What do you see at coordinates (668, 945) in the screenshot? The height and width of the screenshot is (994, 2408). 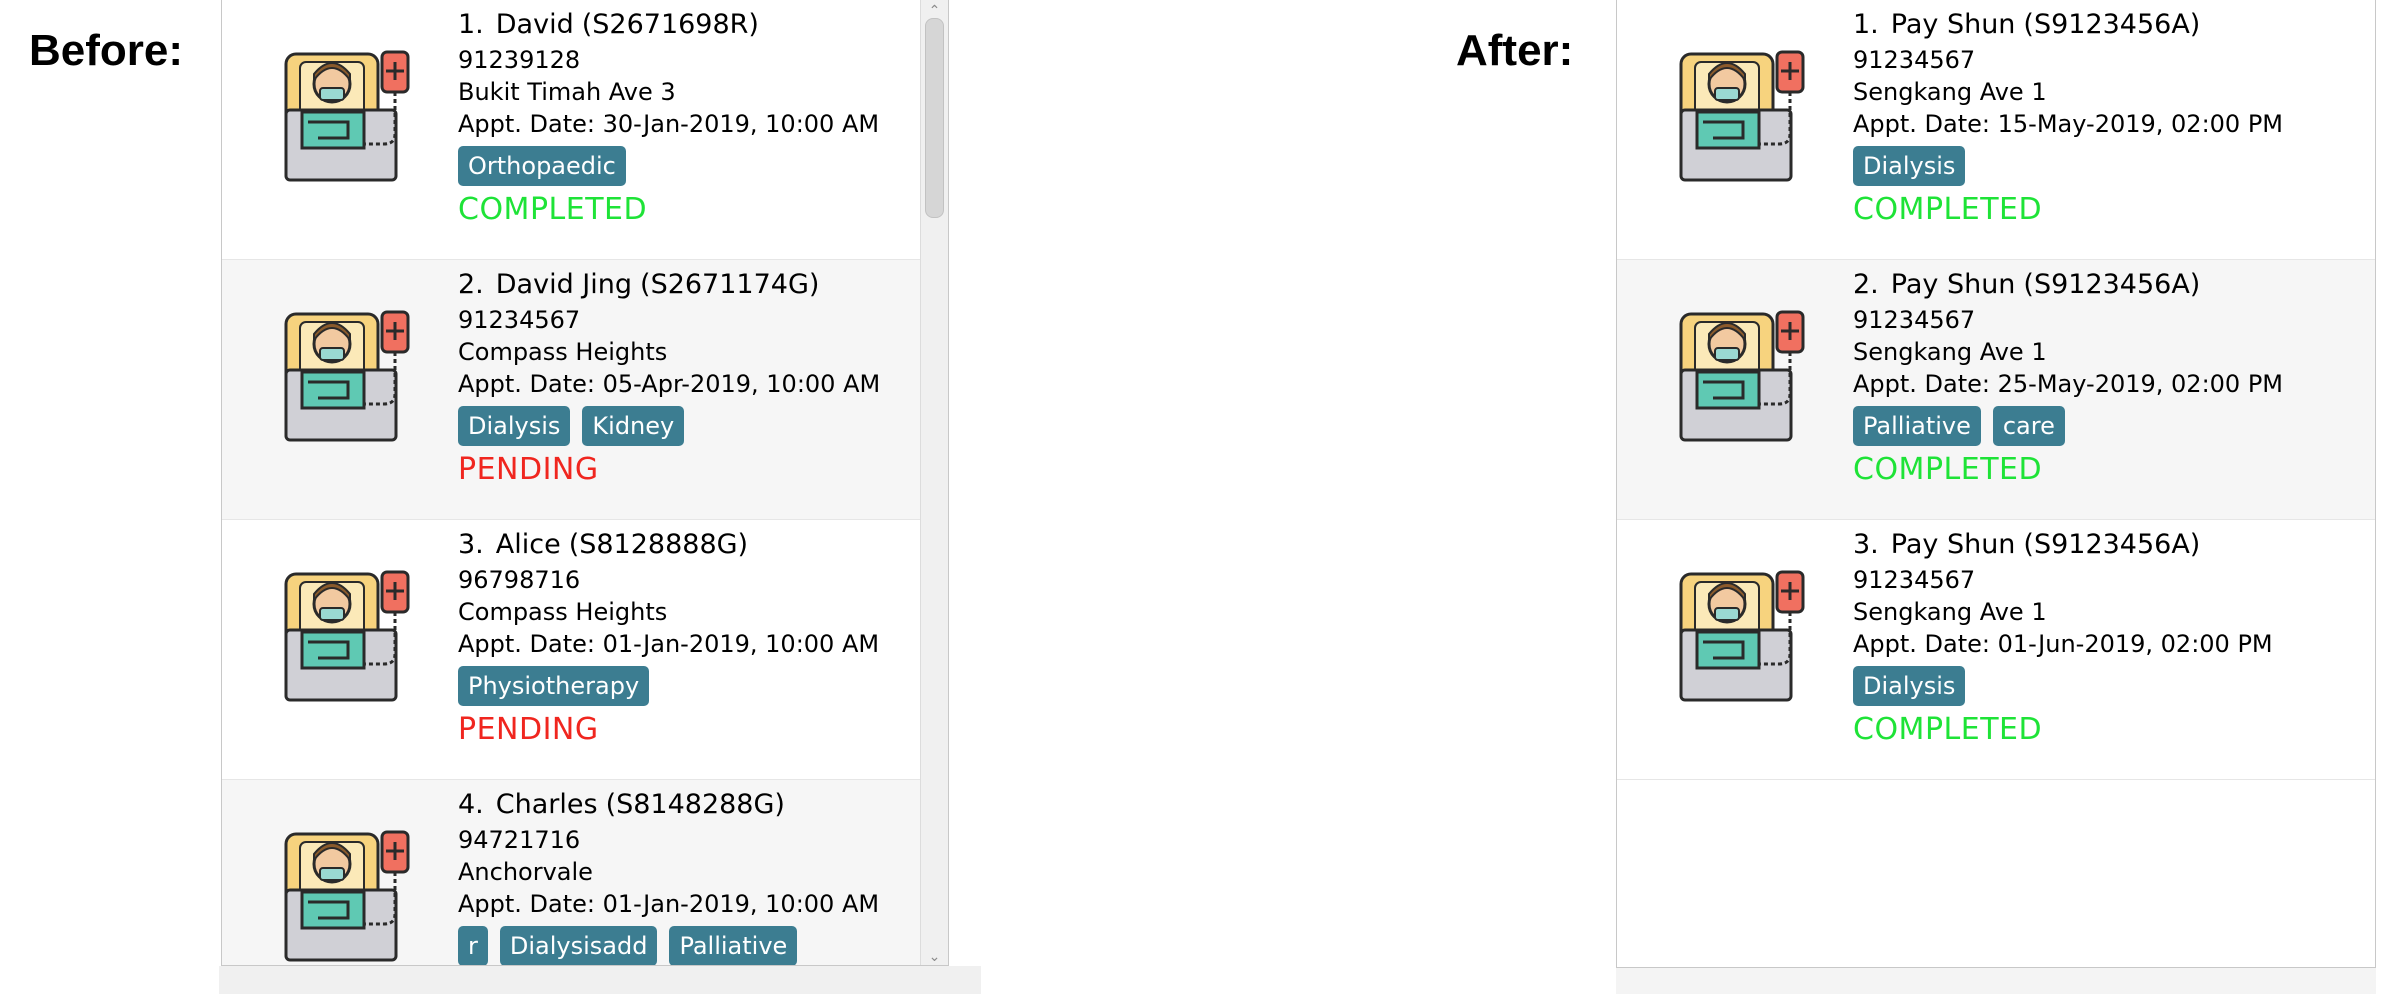 I see `tag-list: r Dialysisadd Palliative` at bounding box center [668, 945].